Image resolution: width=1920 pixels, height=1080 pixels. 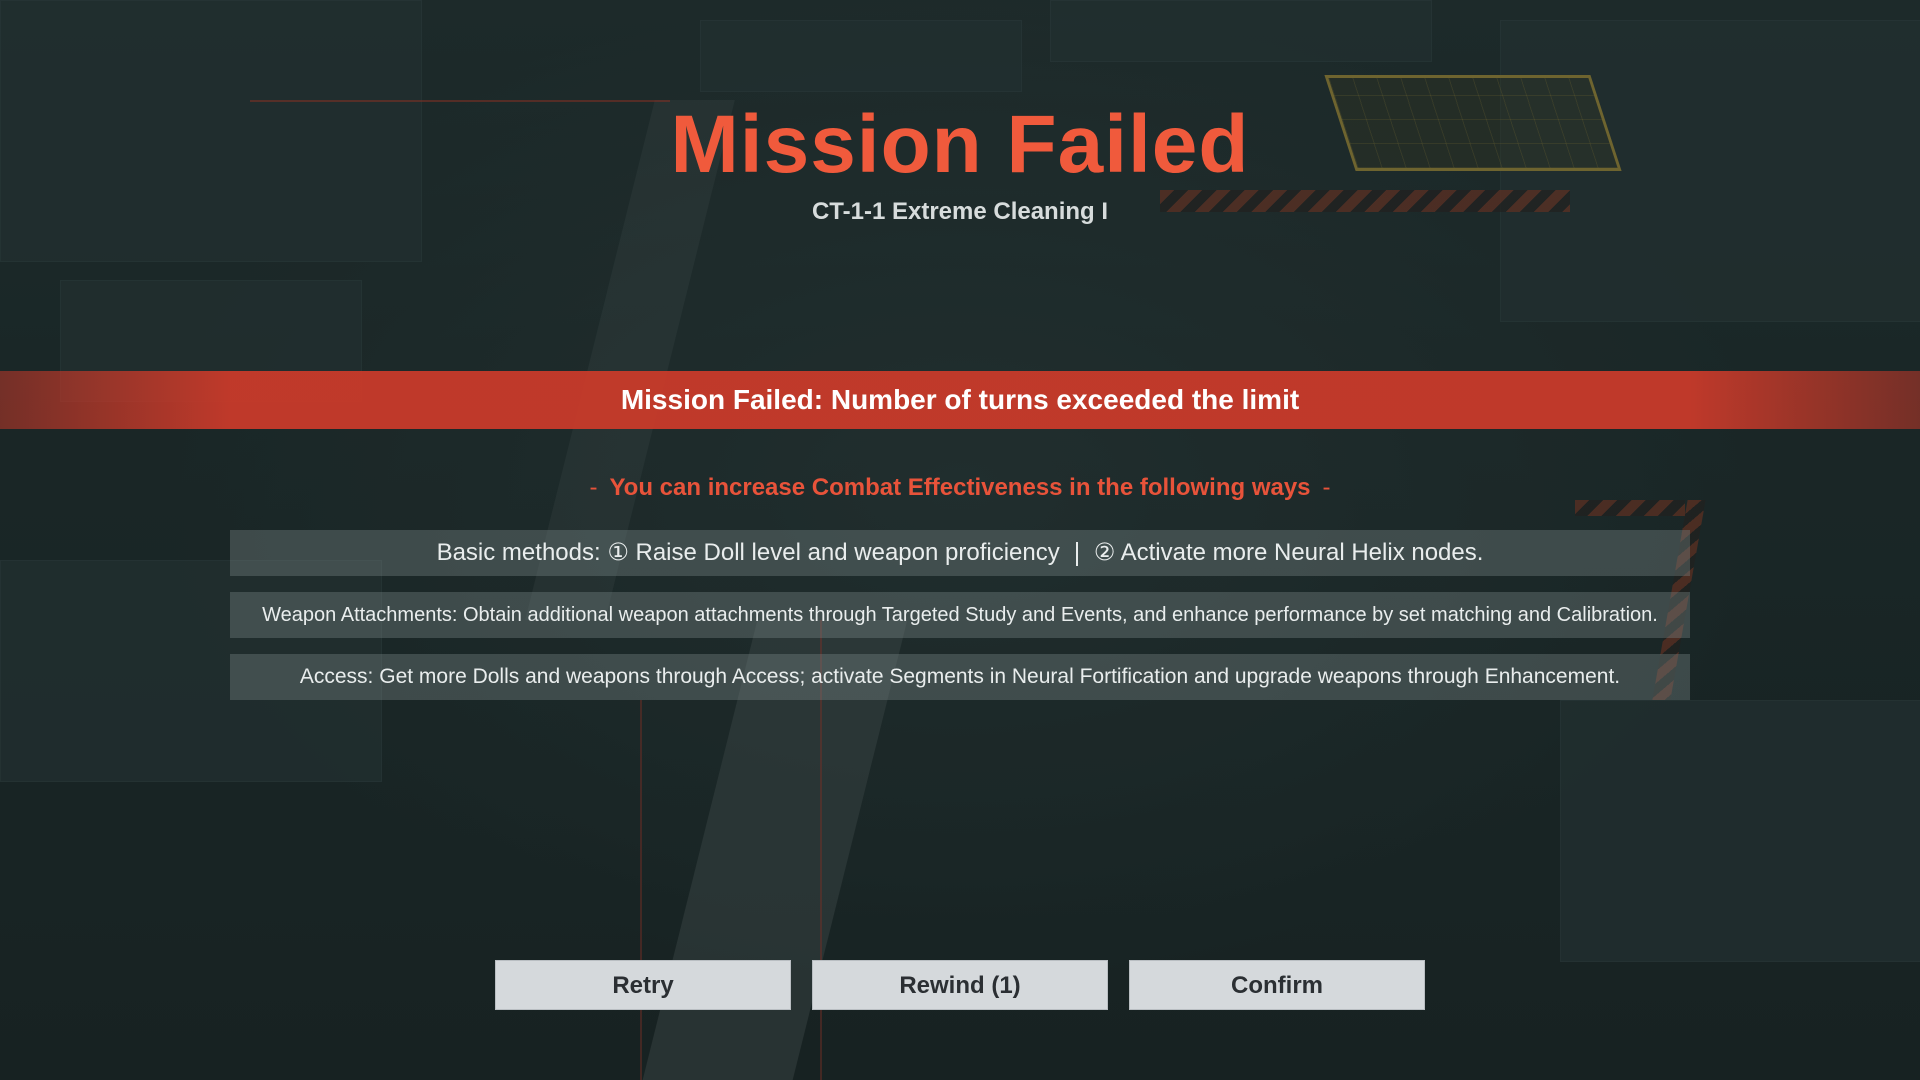 What do you see at coordinates (1076, 553) in the screenshot?
I see `tip-separator` at bounding box center [1076, 553].